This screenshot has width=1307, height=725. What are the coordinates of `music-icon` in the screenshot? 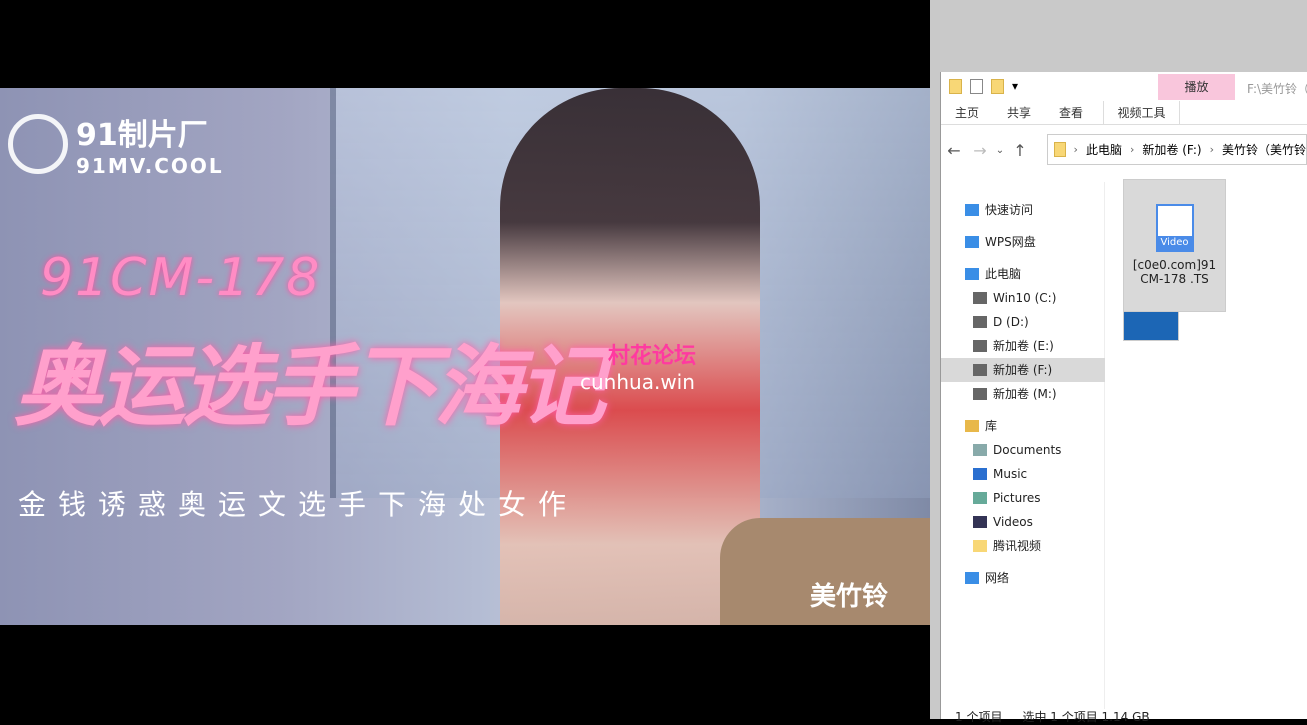 It's located at (980, 474).